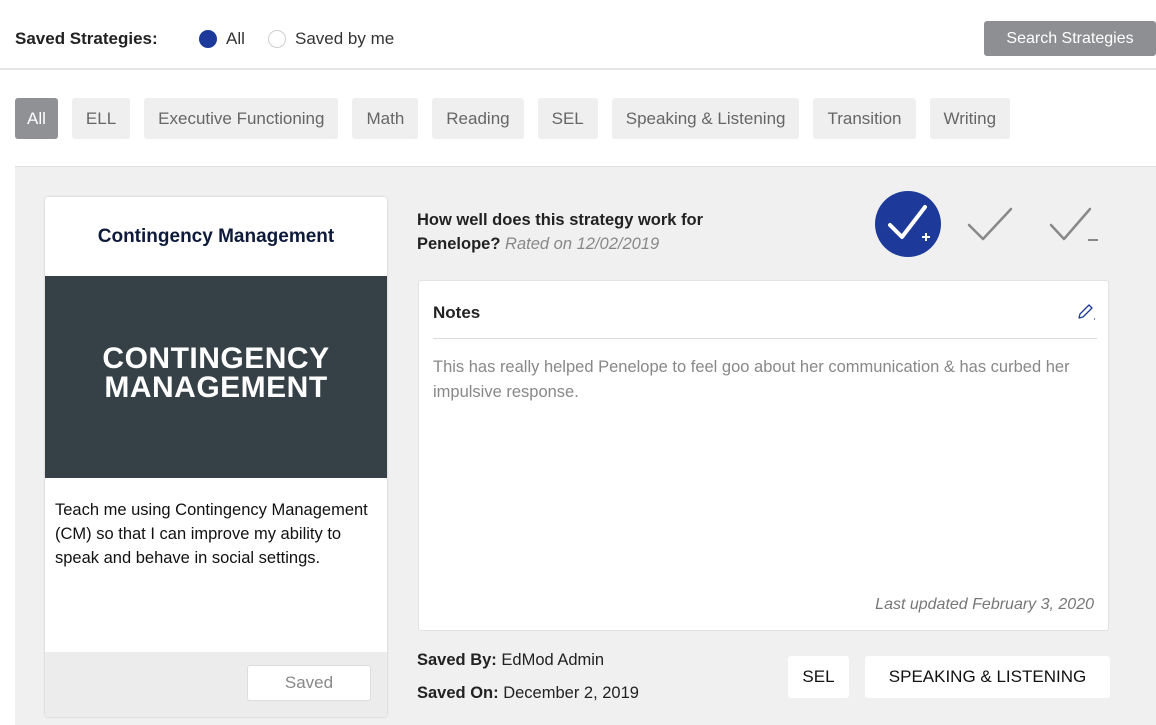 This screenshot has height=725, width=1156. Describe the element at coordinates (818, 677) in the screenshot. I see `tag-sel: SEL` at that location.